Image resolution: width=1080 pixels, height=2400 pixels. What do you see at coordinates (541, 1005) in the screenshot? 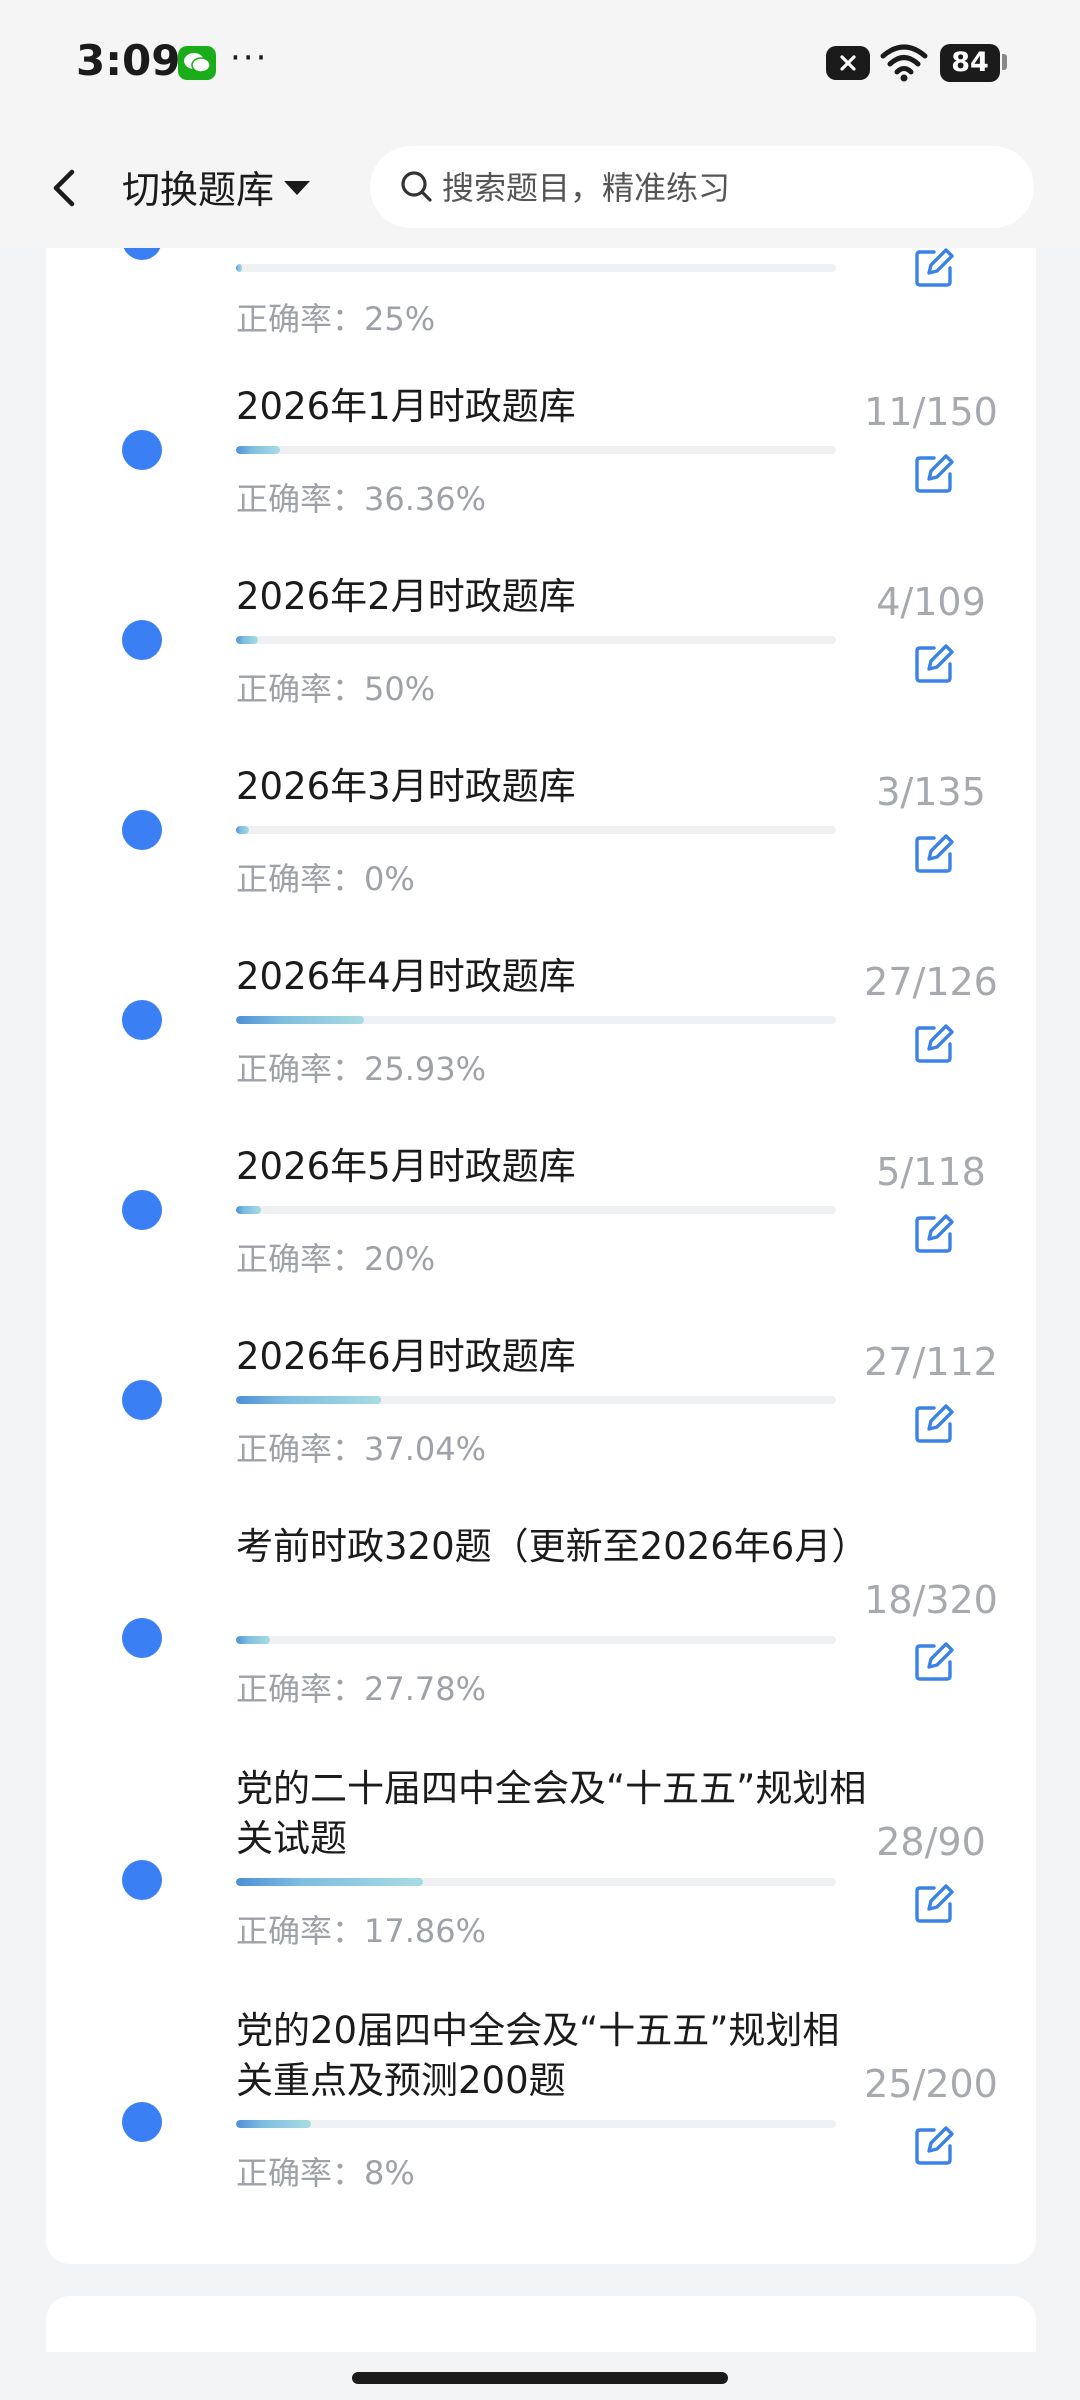
I see `list-item: 2026年4月时政题库 正确率：25.93% 27/126` at bounding box center [541, 1005].